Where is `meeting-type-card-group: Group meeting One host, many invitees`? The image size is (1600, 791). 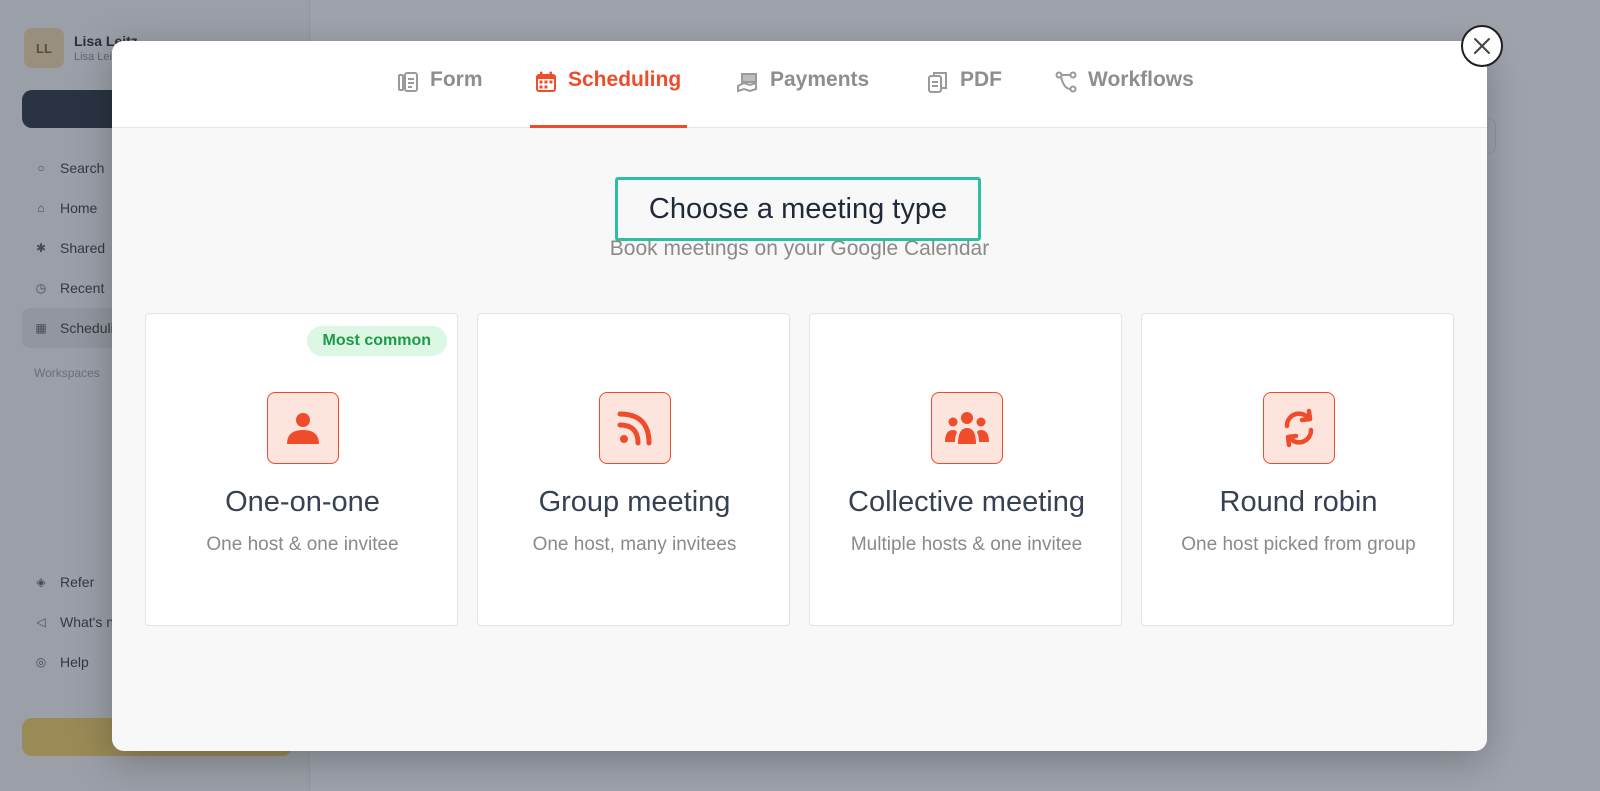
meeting-type-card-group: Group meeting One host, many invitees is located at coordinates (633, 469).